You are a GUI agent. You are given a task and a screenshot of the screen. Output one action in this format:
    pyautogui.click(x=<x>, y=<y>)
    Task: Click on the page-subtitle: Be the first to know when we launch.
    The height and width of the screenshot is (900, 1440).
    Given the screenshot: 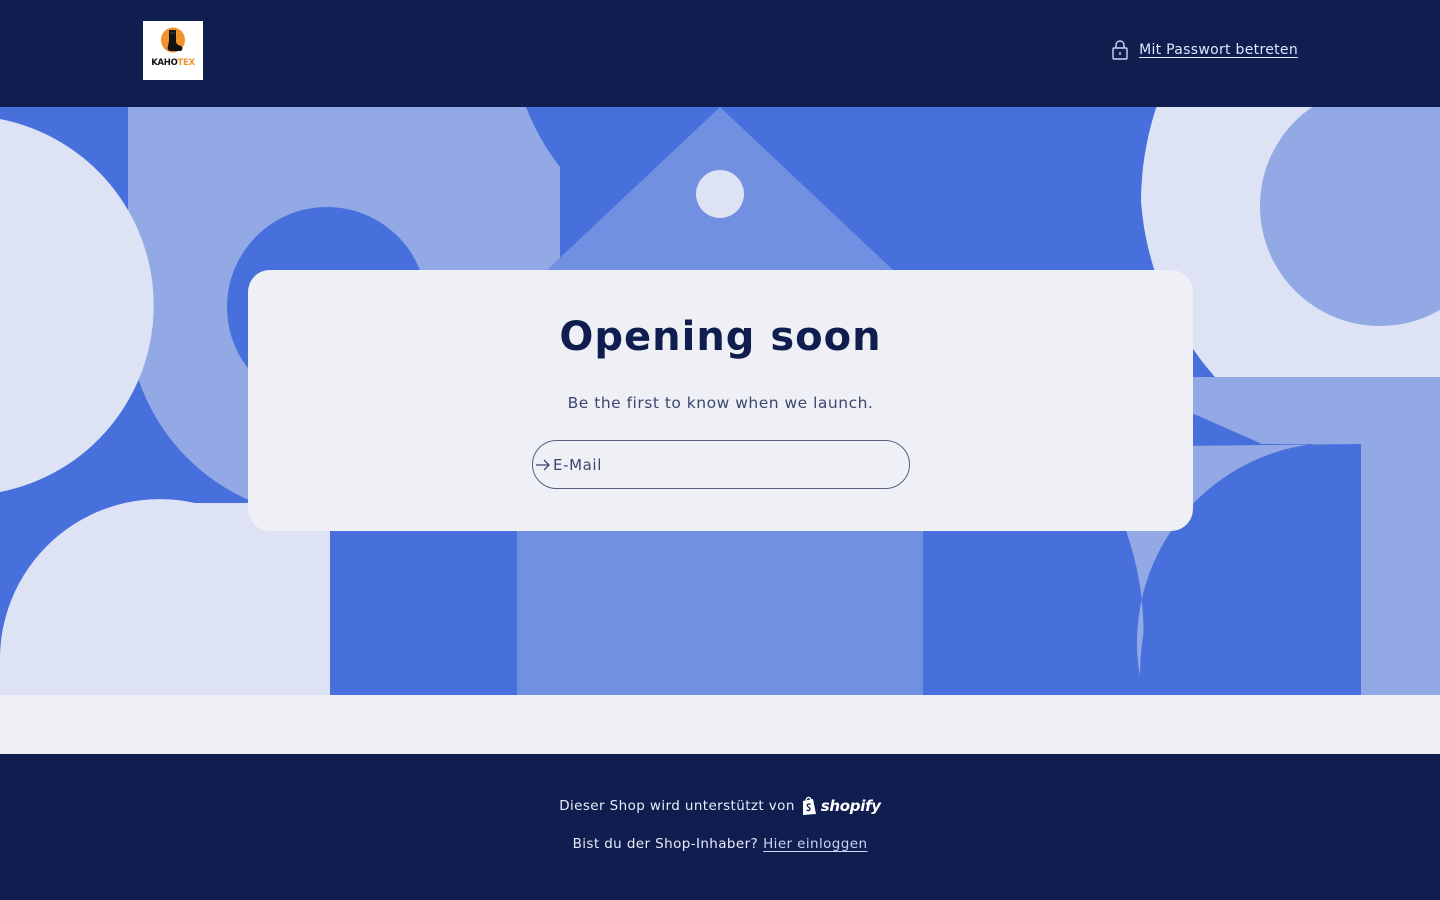 What is the action you would take?
    pyautogui.click(x=720, y=403)
    